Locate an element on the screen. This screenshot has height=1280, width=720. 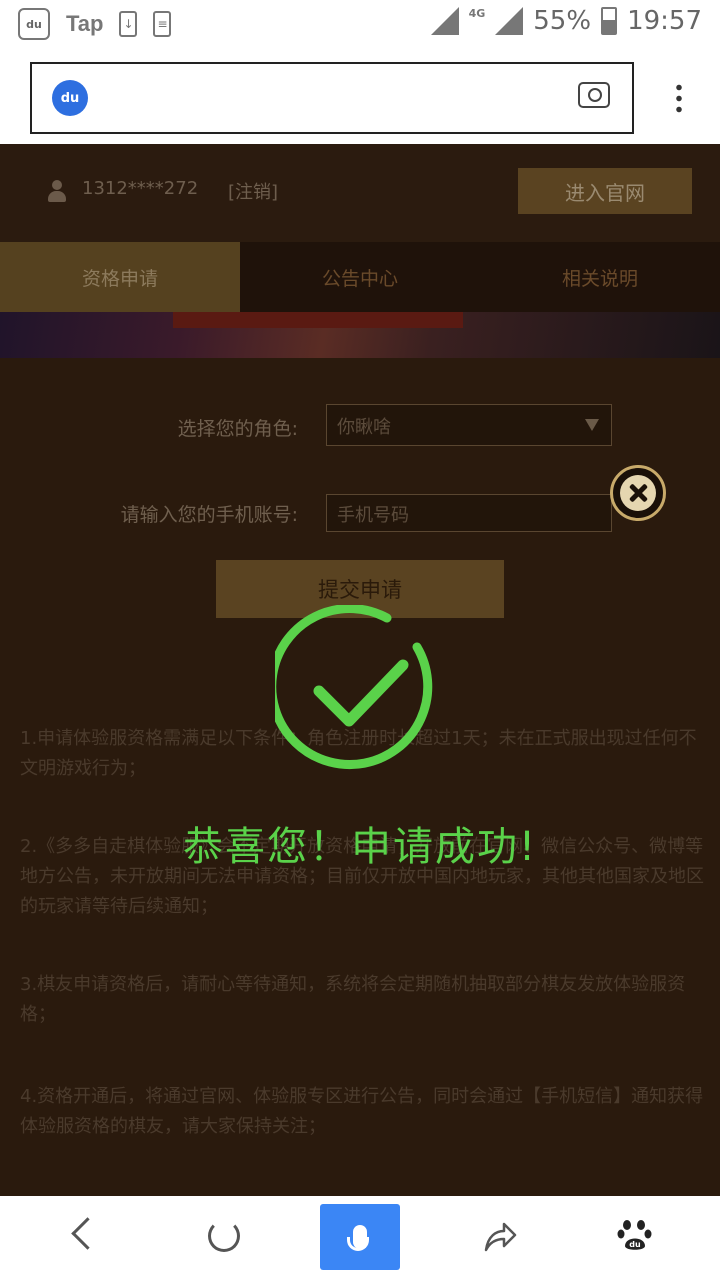
user-icon is located at coordinates (57, 191).